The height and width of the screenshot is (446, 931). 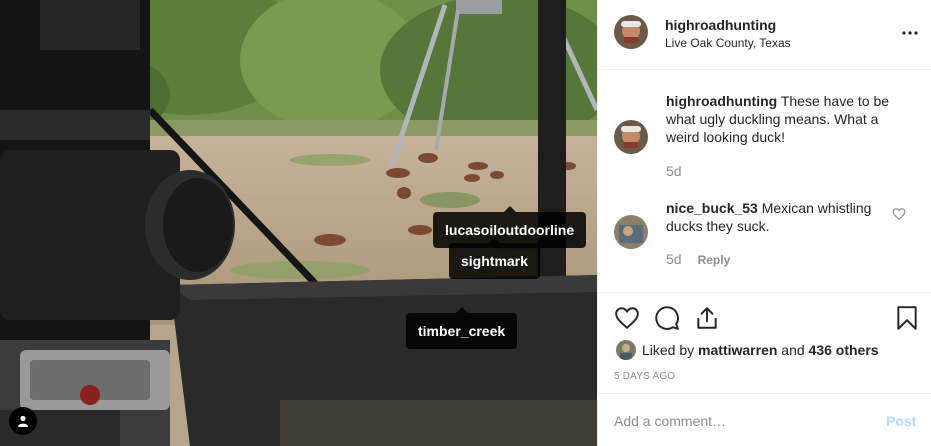 What do you see at coordinates (462, 328) in the screenshot?
I see `photo-user-tag: timber_creek` at bounding box center [462, 328].